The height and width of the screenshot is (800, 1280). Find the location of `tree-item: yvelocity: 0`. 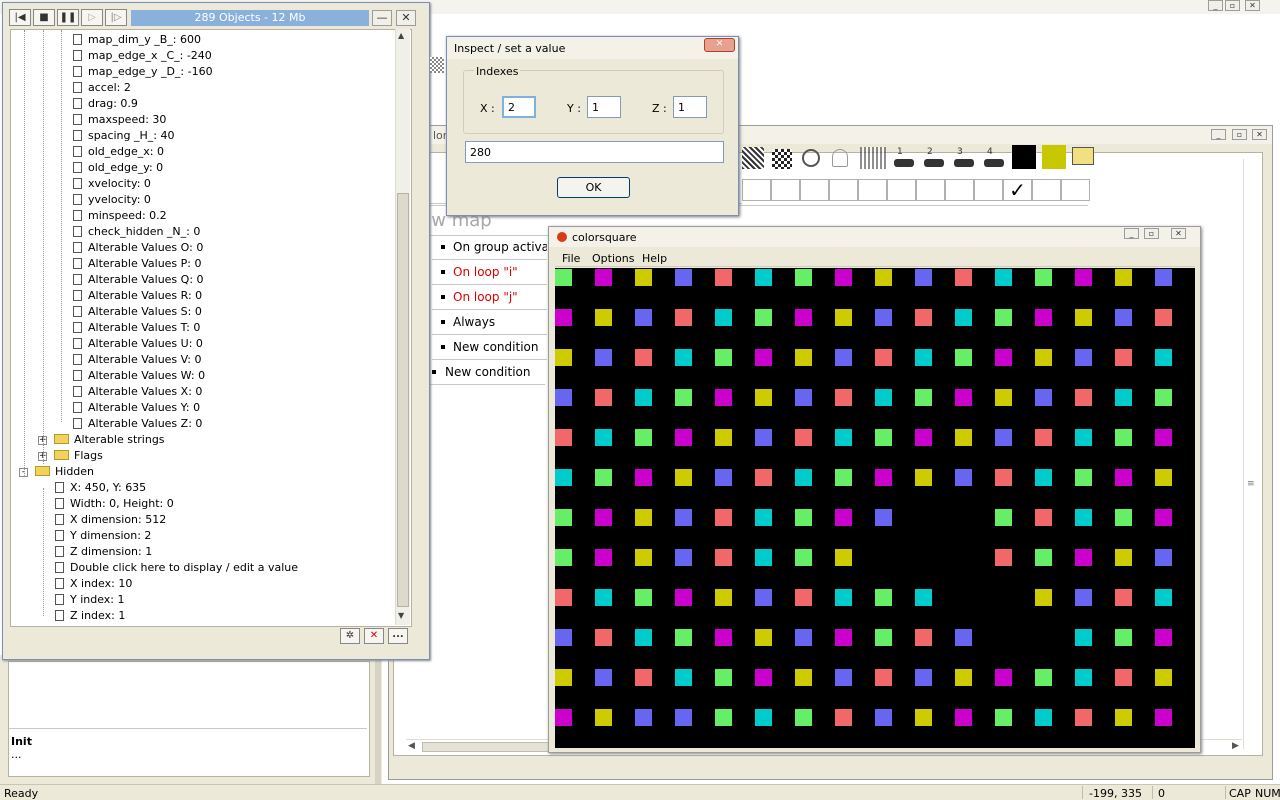

tree-item: yvelocity: 0 is located at coordinates (112, 200).